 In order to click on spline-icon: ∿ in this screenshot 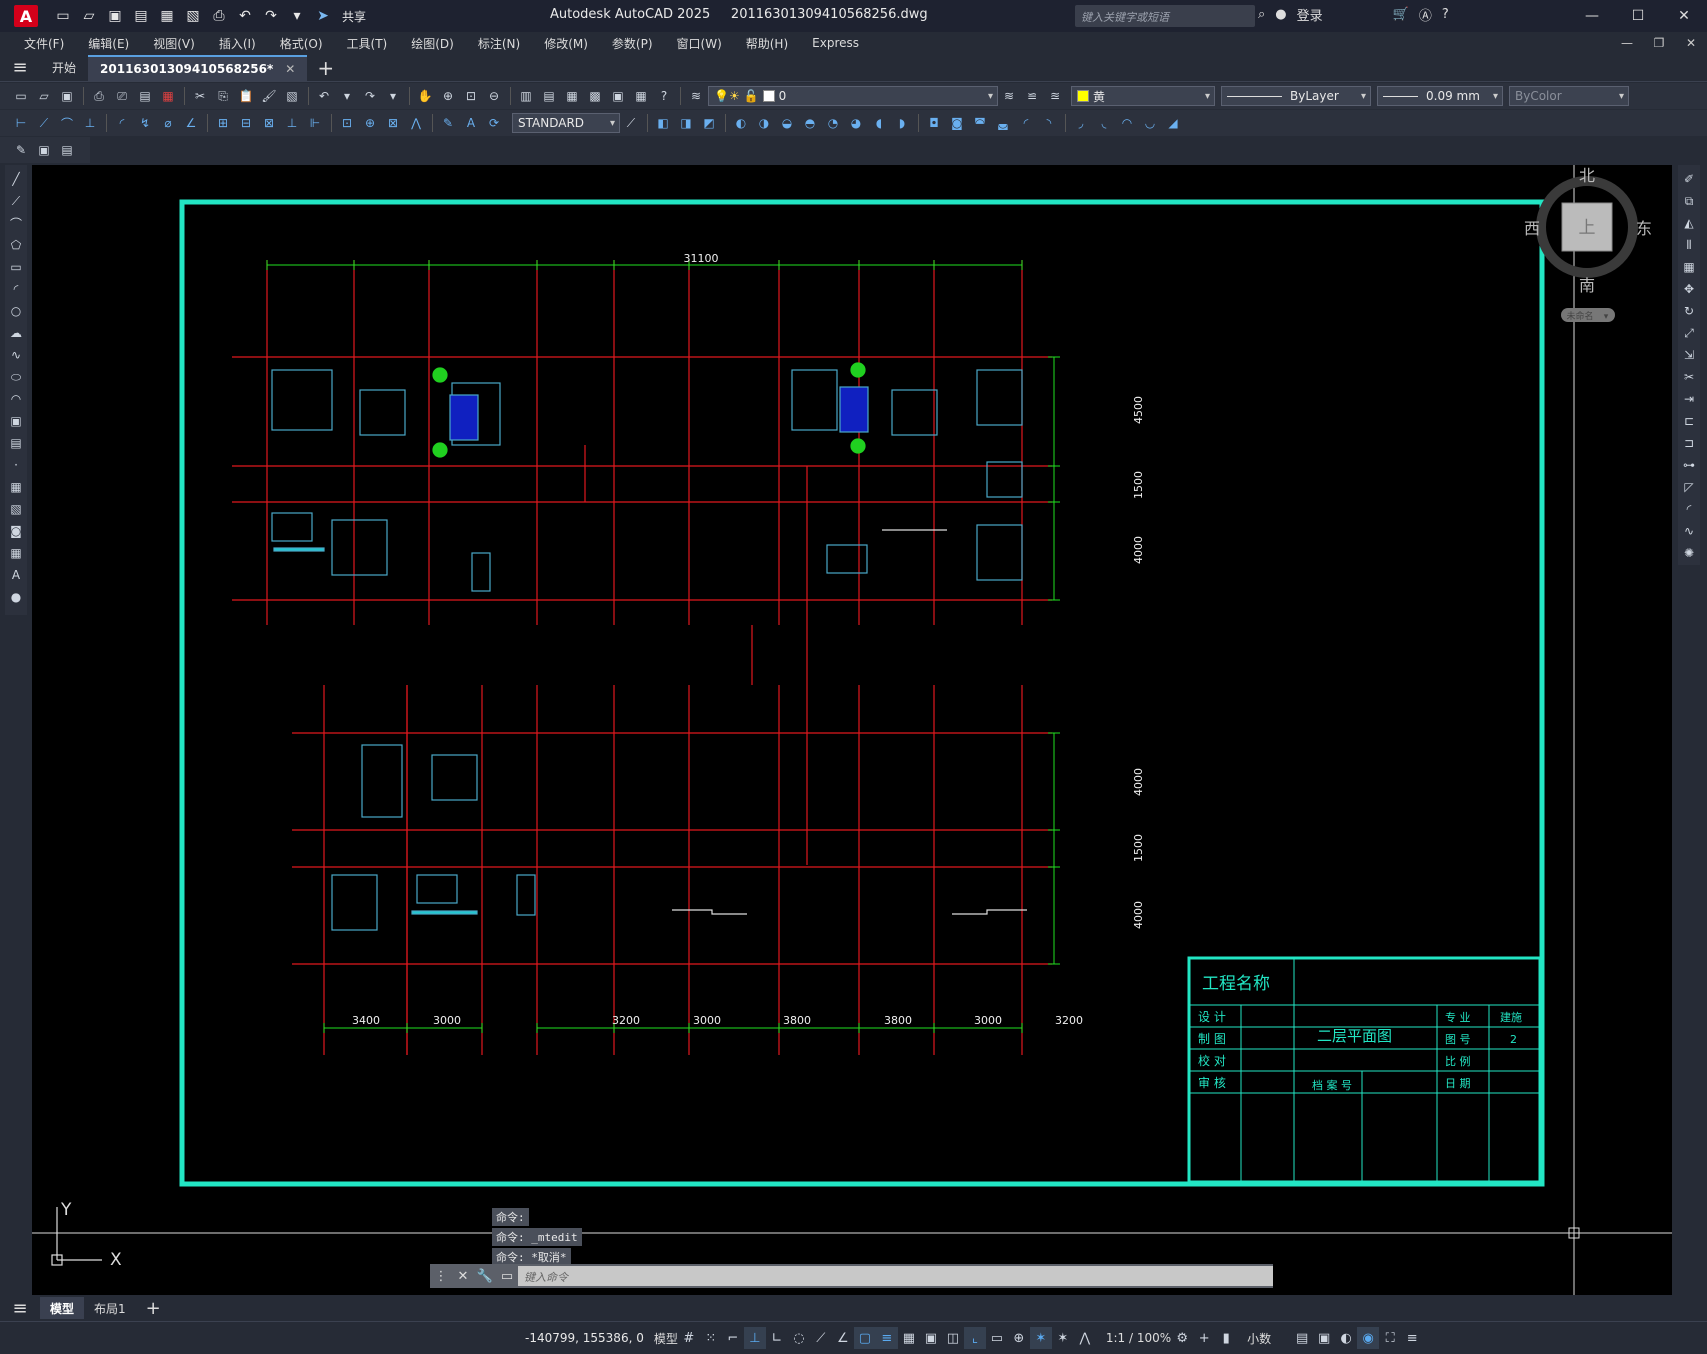, I will do `click(16, 355)`.